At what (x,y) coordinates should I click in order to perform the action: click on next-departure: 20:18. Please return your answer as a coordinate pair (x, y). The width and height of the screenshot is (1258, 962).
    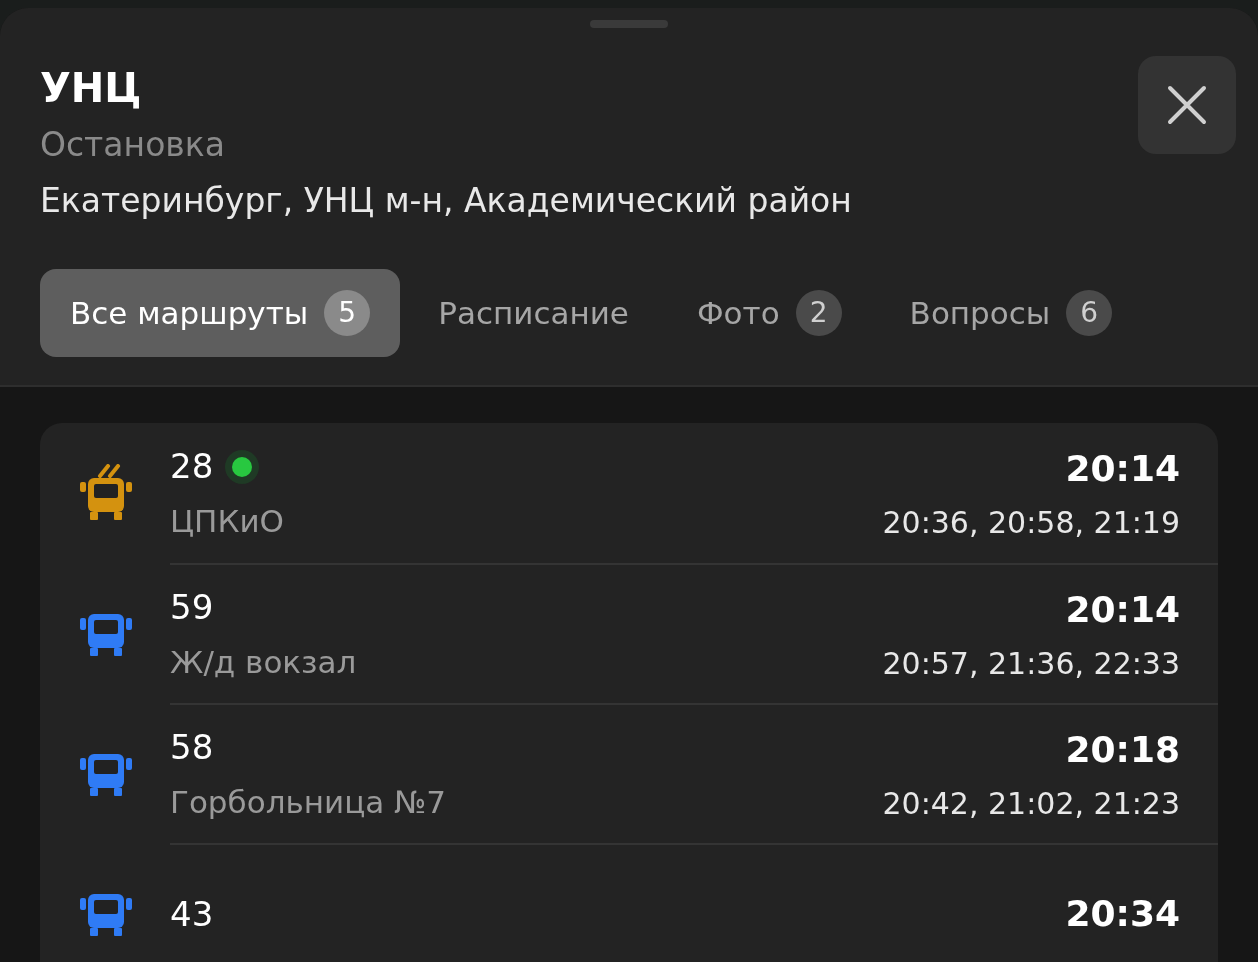
    Looking at the image, I should click on (1122, 749).